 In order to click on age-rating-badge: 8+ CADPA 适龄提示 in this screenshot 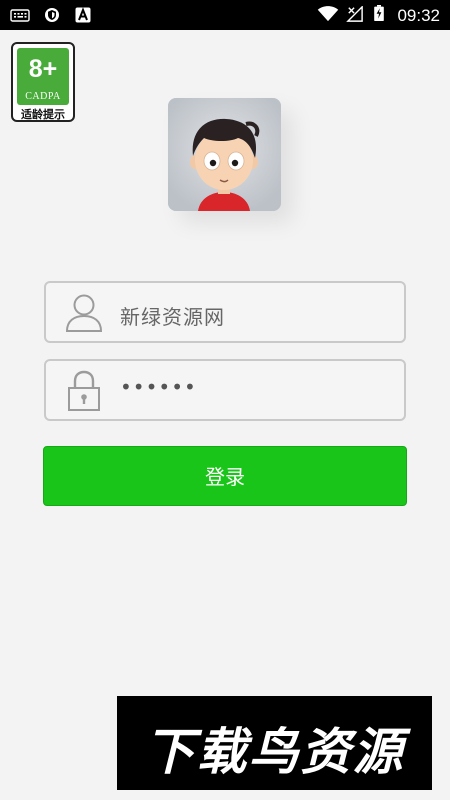, I will do `click(43, 82)`.